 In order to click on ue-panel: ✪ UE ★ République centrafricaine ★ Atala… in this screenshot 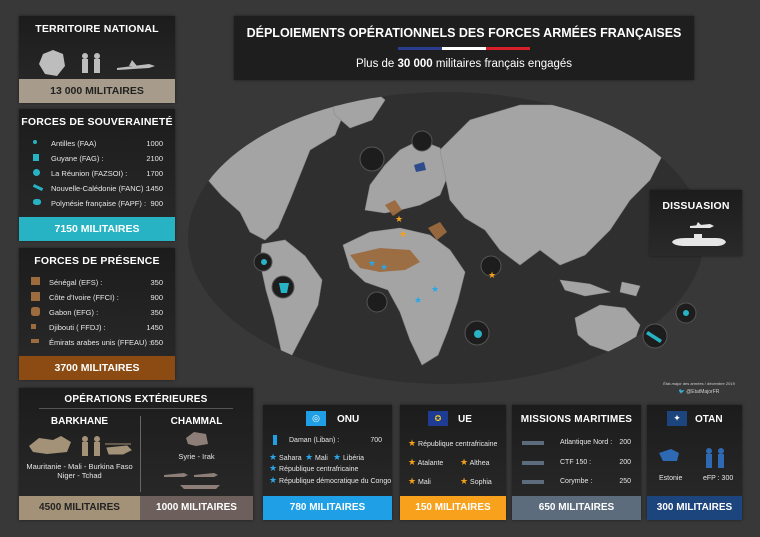, I will do `click(453, 462)`.